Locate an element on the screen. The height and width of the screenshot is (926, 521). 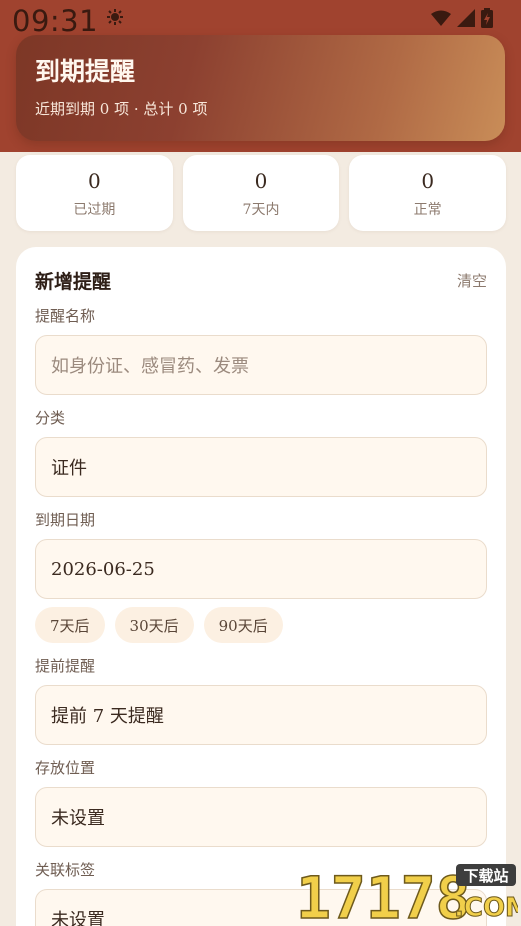
expiry-date-value: 2026-06-25 is located at coordinates (103, 569).